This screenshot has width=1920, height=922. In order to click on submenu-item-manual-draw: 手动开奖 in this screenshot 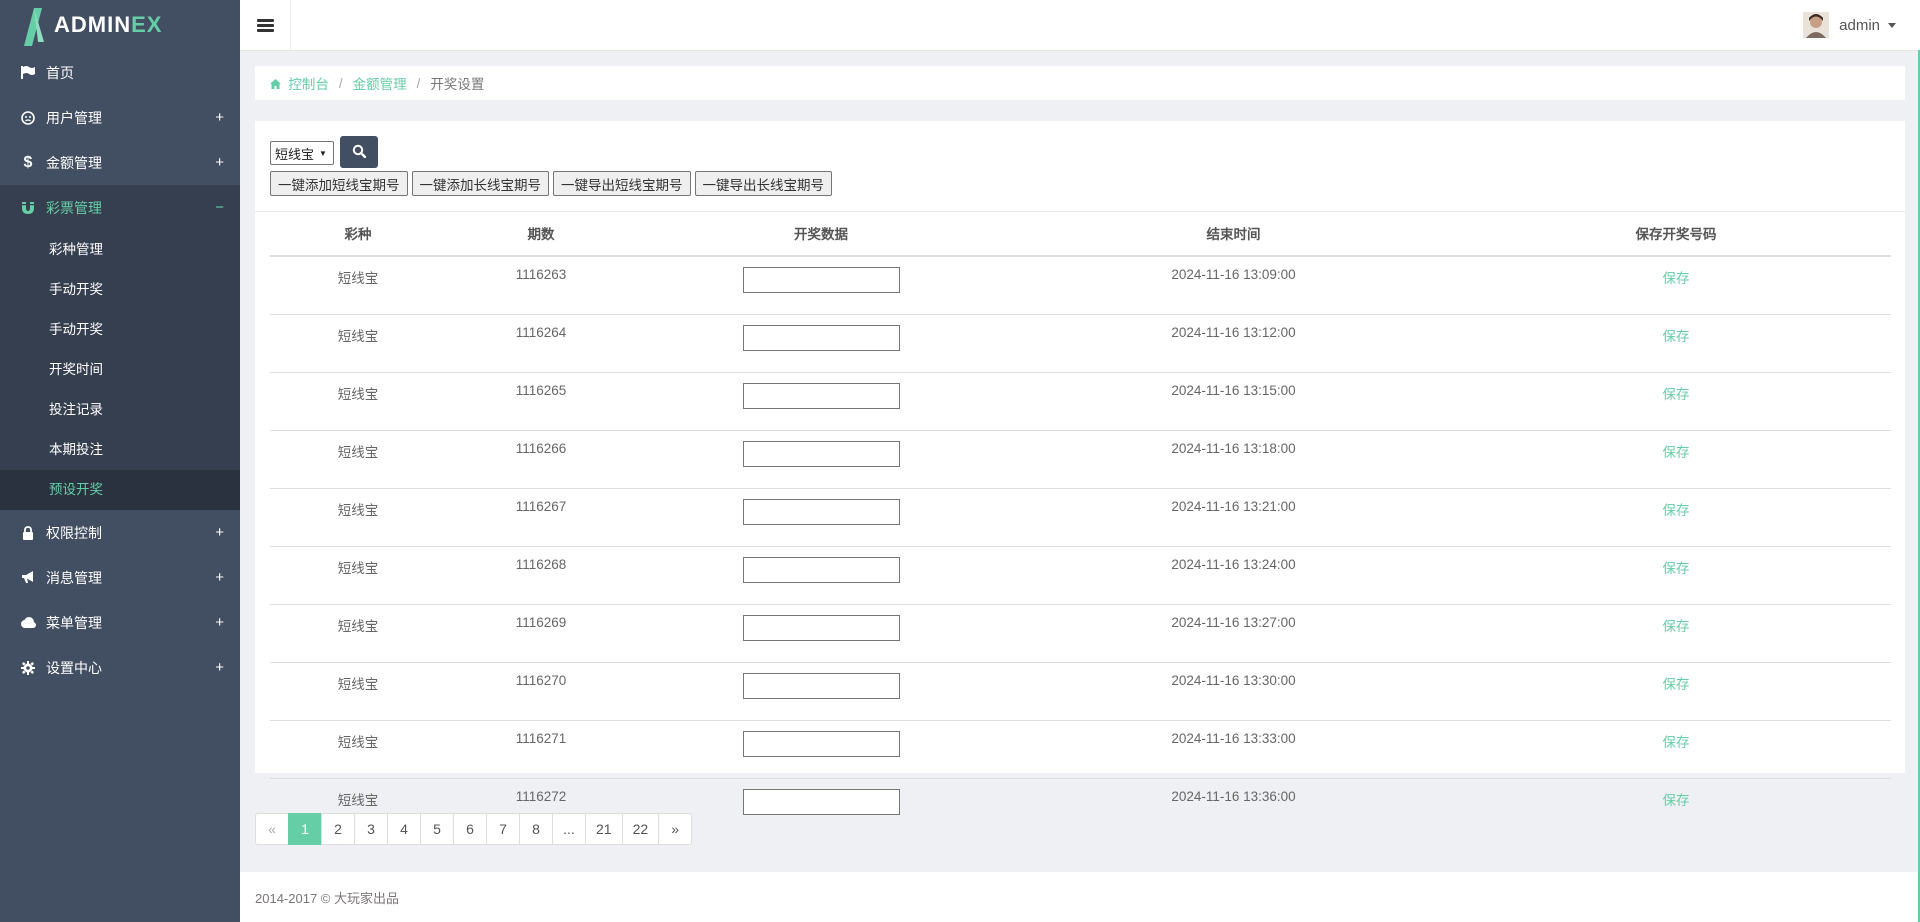, I will do `click(120, 290)`.